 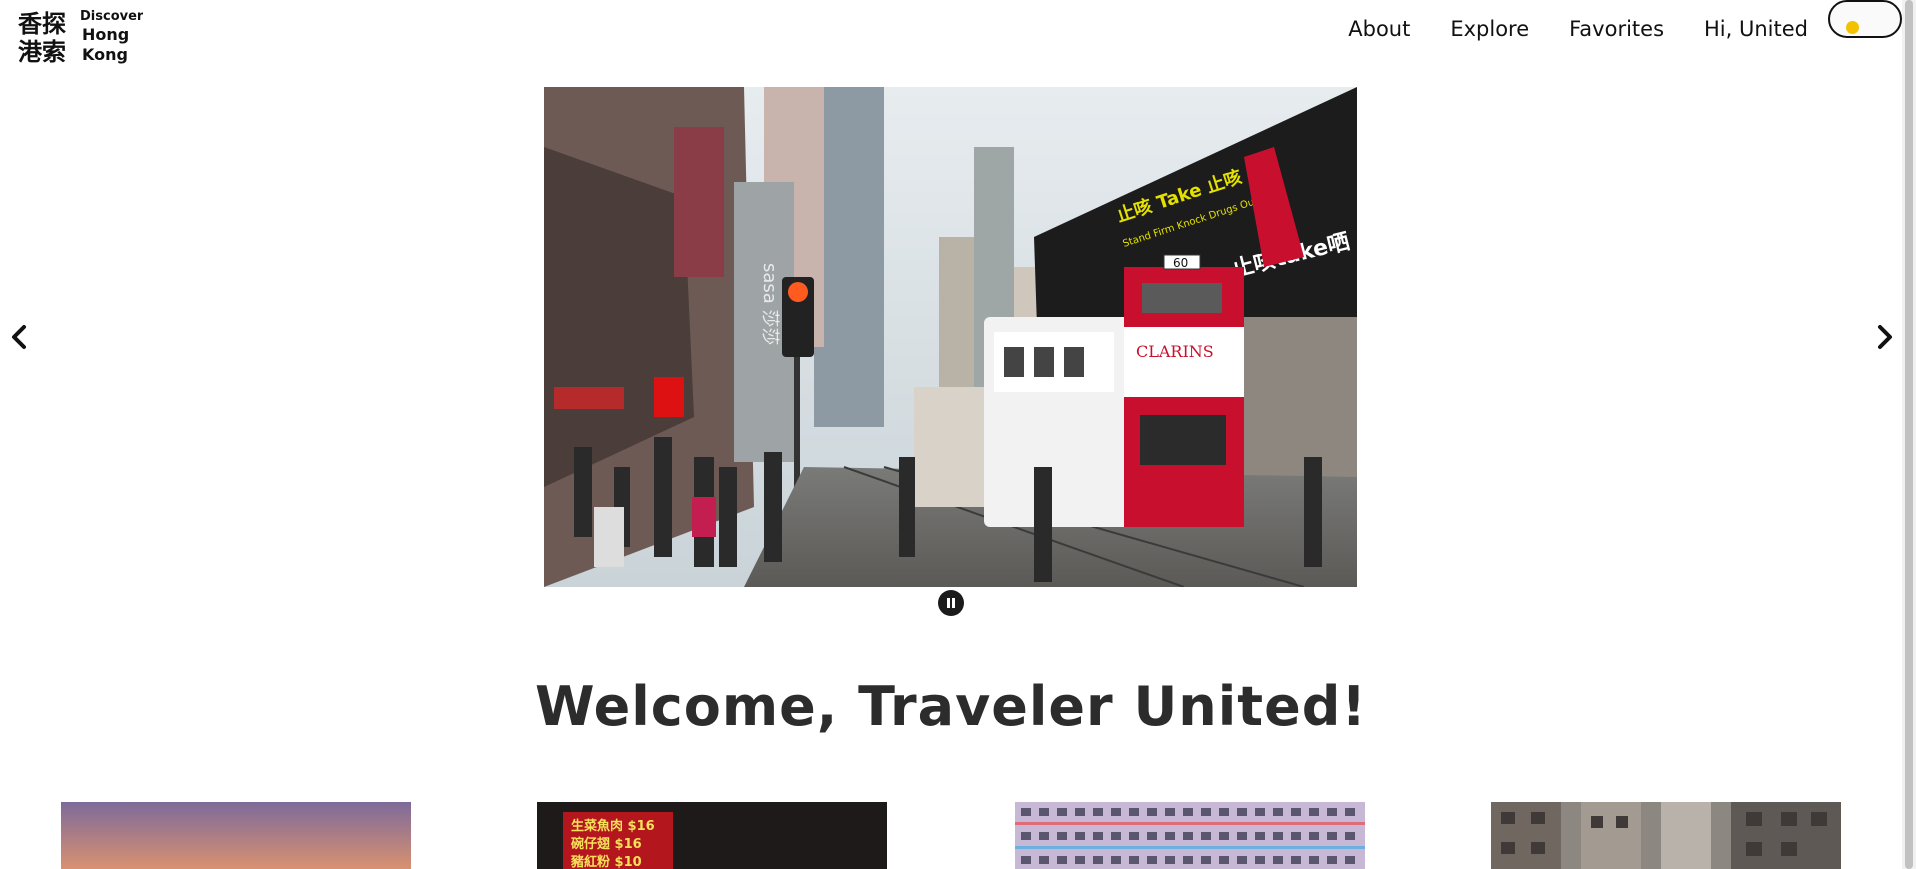 What do you see at coordinates (1180, 263) in the screenshot?
I see `slide-tram-route: 60` at bounding box center [1180, 263].